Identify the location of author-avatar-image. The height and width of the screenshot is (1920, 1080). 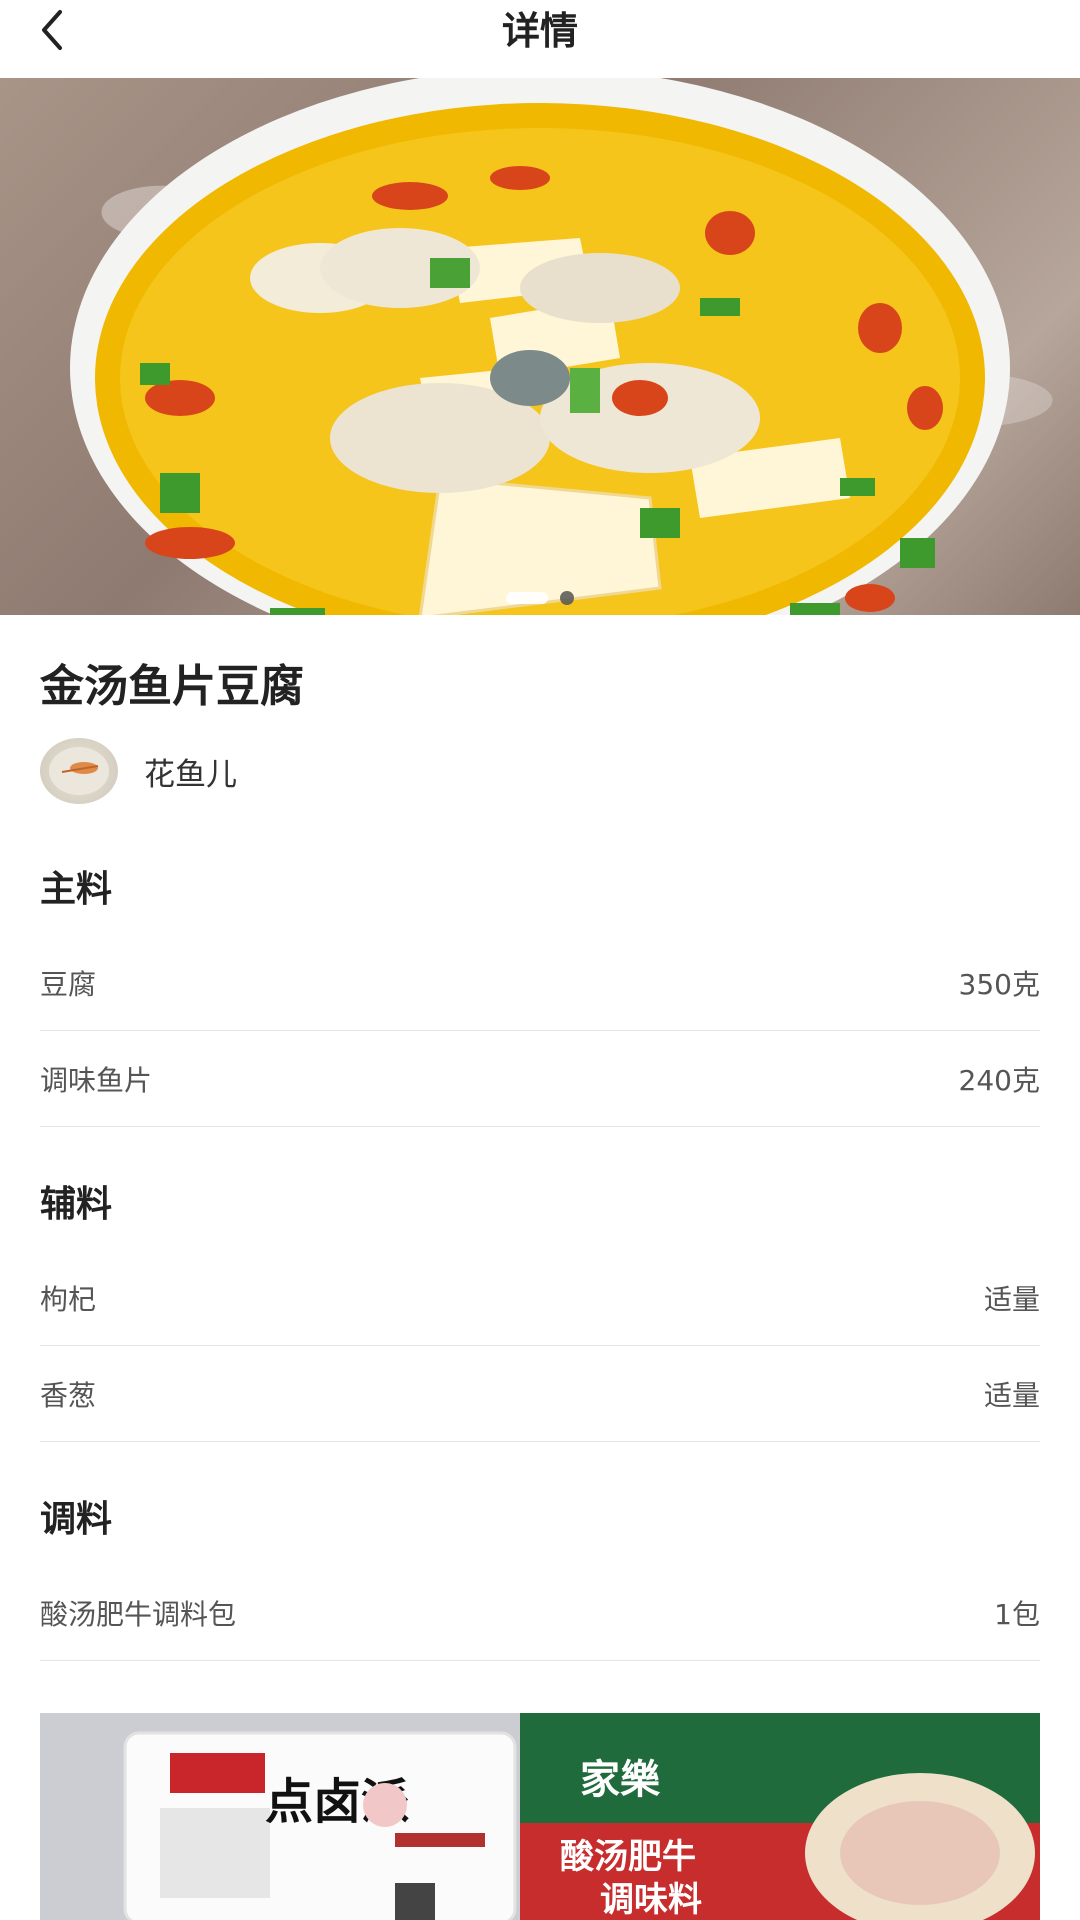
(79, 771).